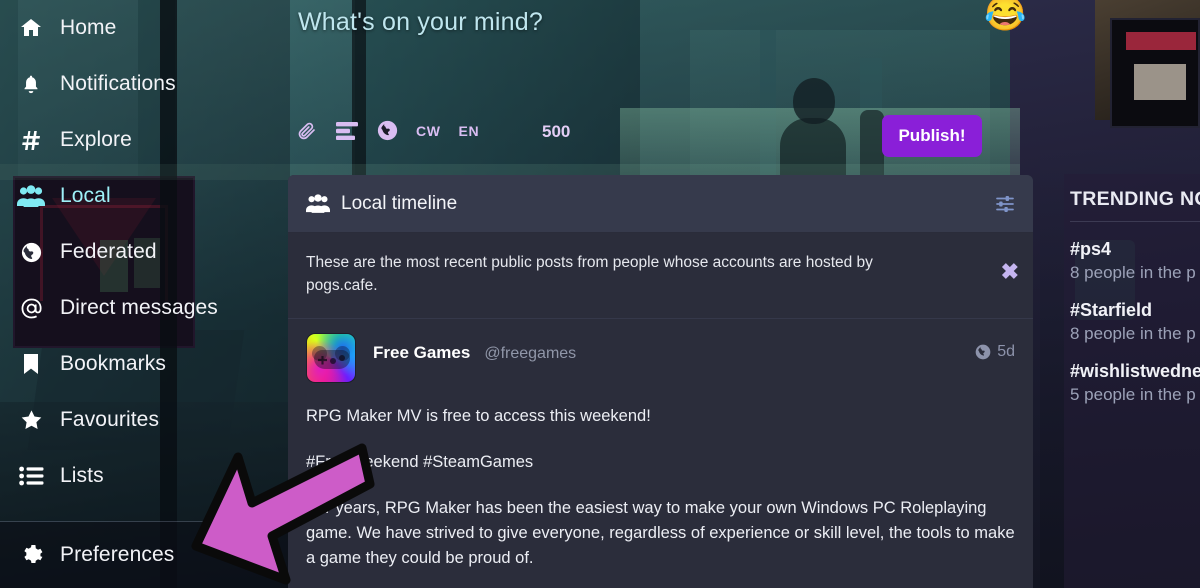  What do you see at coordinates (82, 475) in the screenshot?
I see `sidebar-item-label: Lists` at bounding box center [82, 475].